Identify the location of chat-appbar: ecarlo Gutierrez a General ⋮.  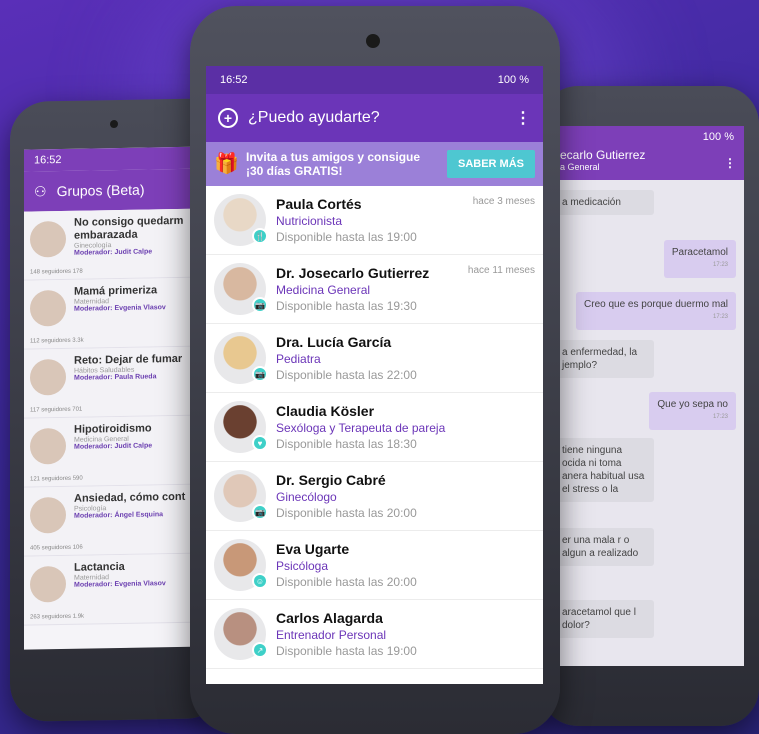
(649, 164).